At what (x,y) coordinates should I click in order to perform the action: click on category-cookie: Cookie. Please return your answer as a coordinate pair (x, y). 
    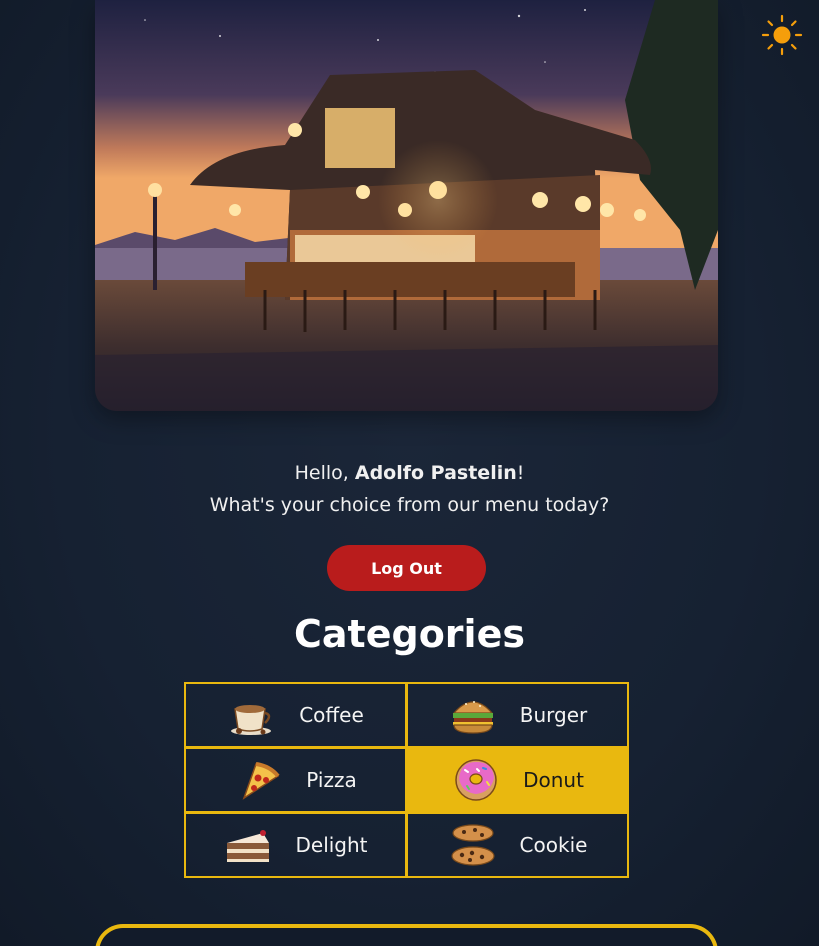
    Looking at the image, I should click on (517, 845).